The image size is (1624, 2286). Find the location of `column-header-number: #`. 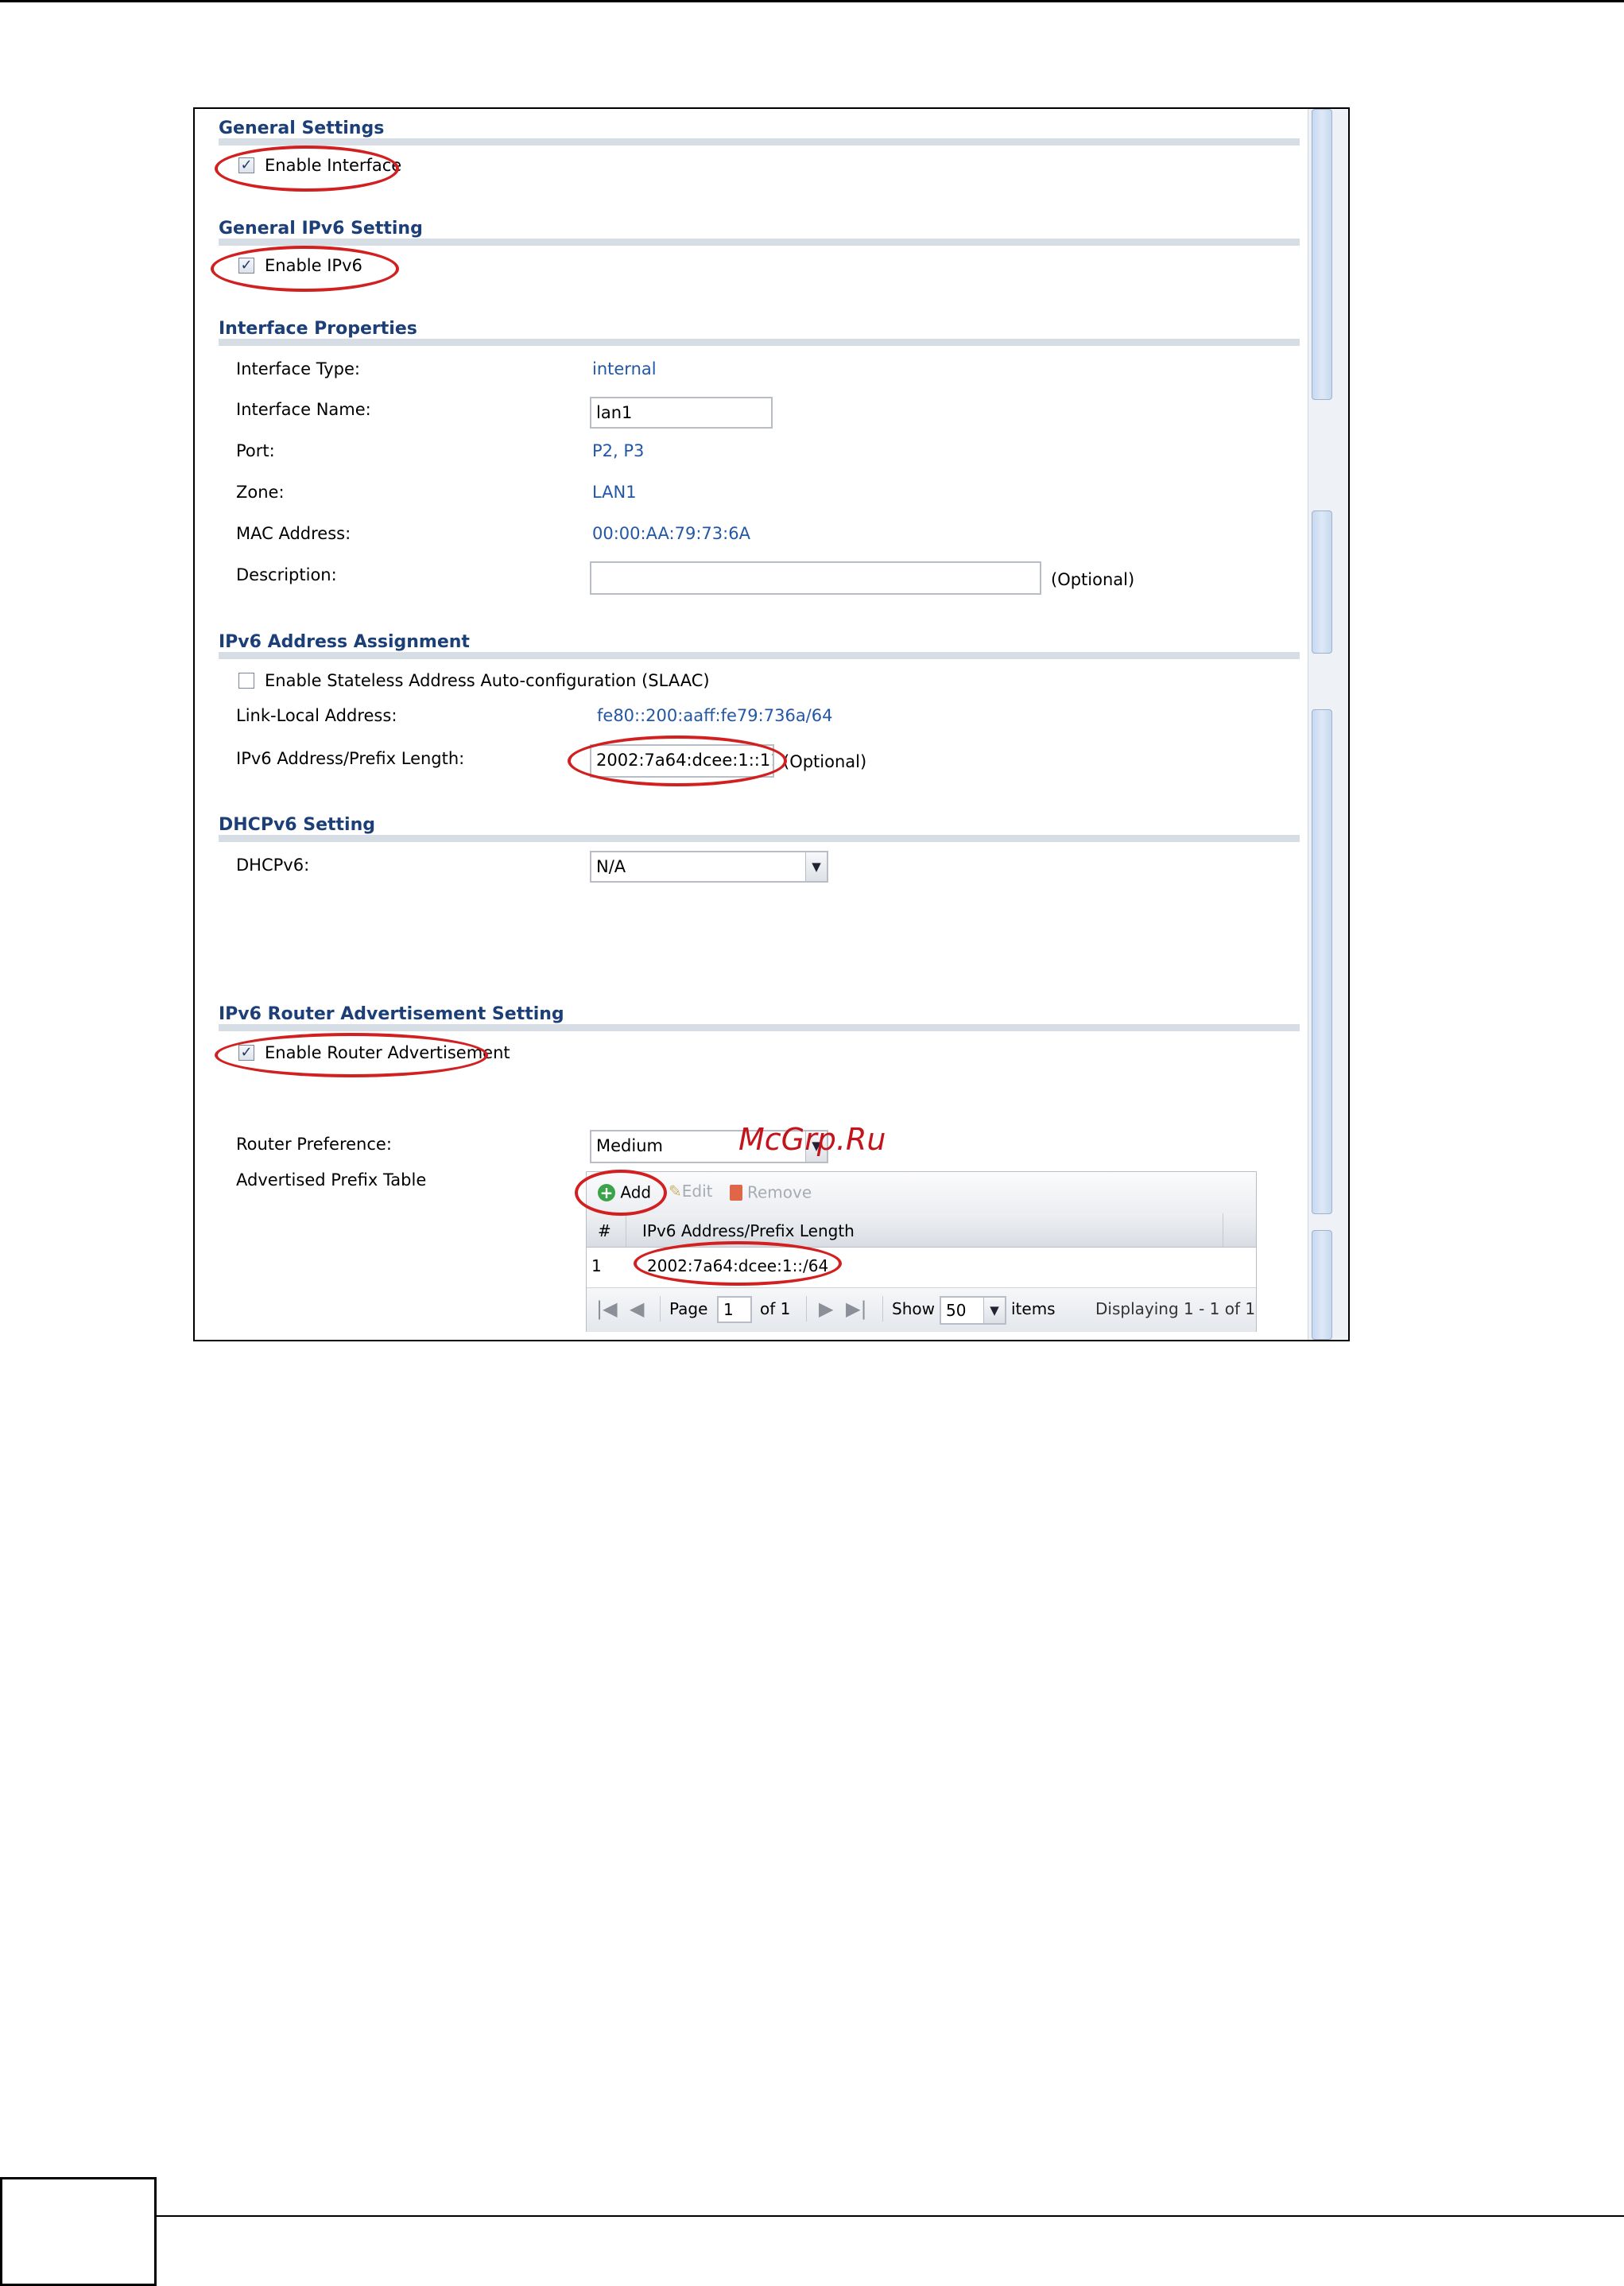

column-header-number: # is located at coordinates (604, 1230).